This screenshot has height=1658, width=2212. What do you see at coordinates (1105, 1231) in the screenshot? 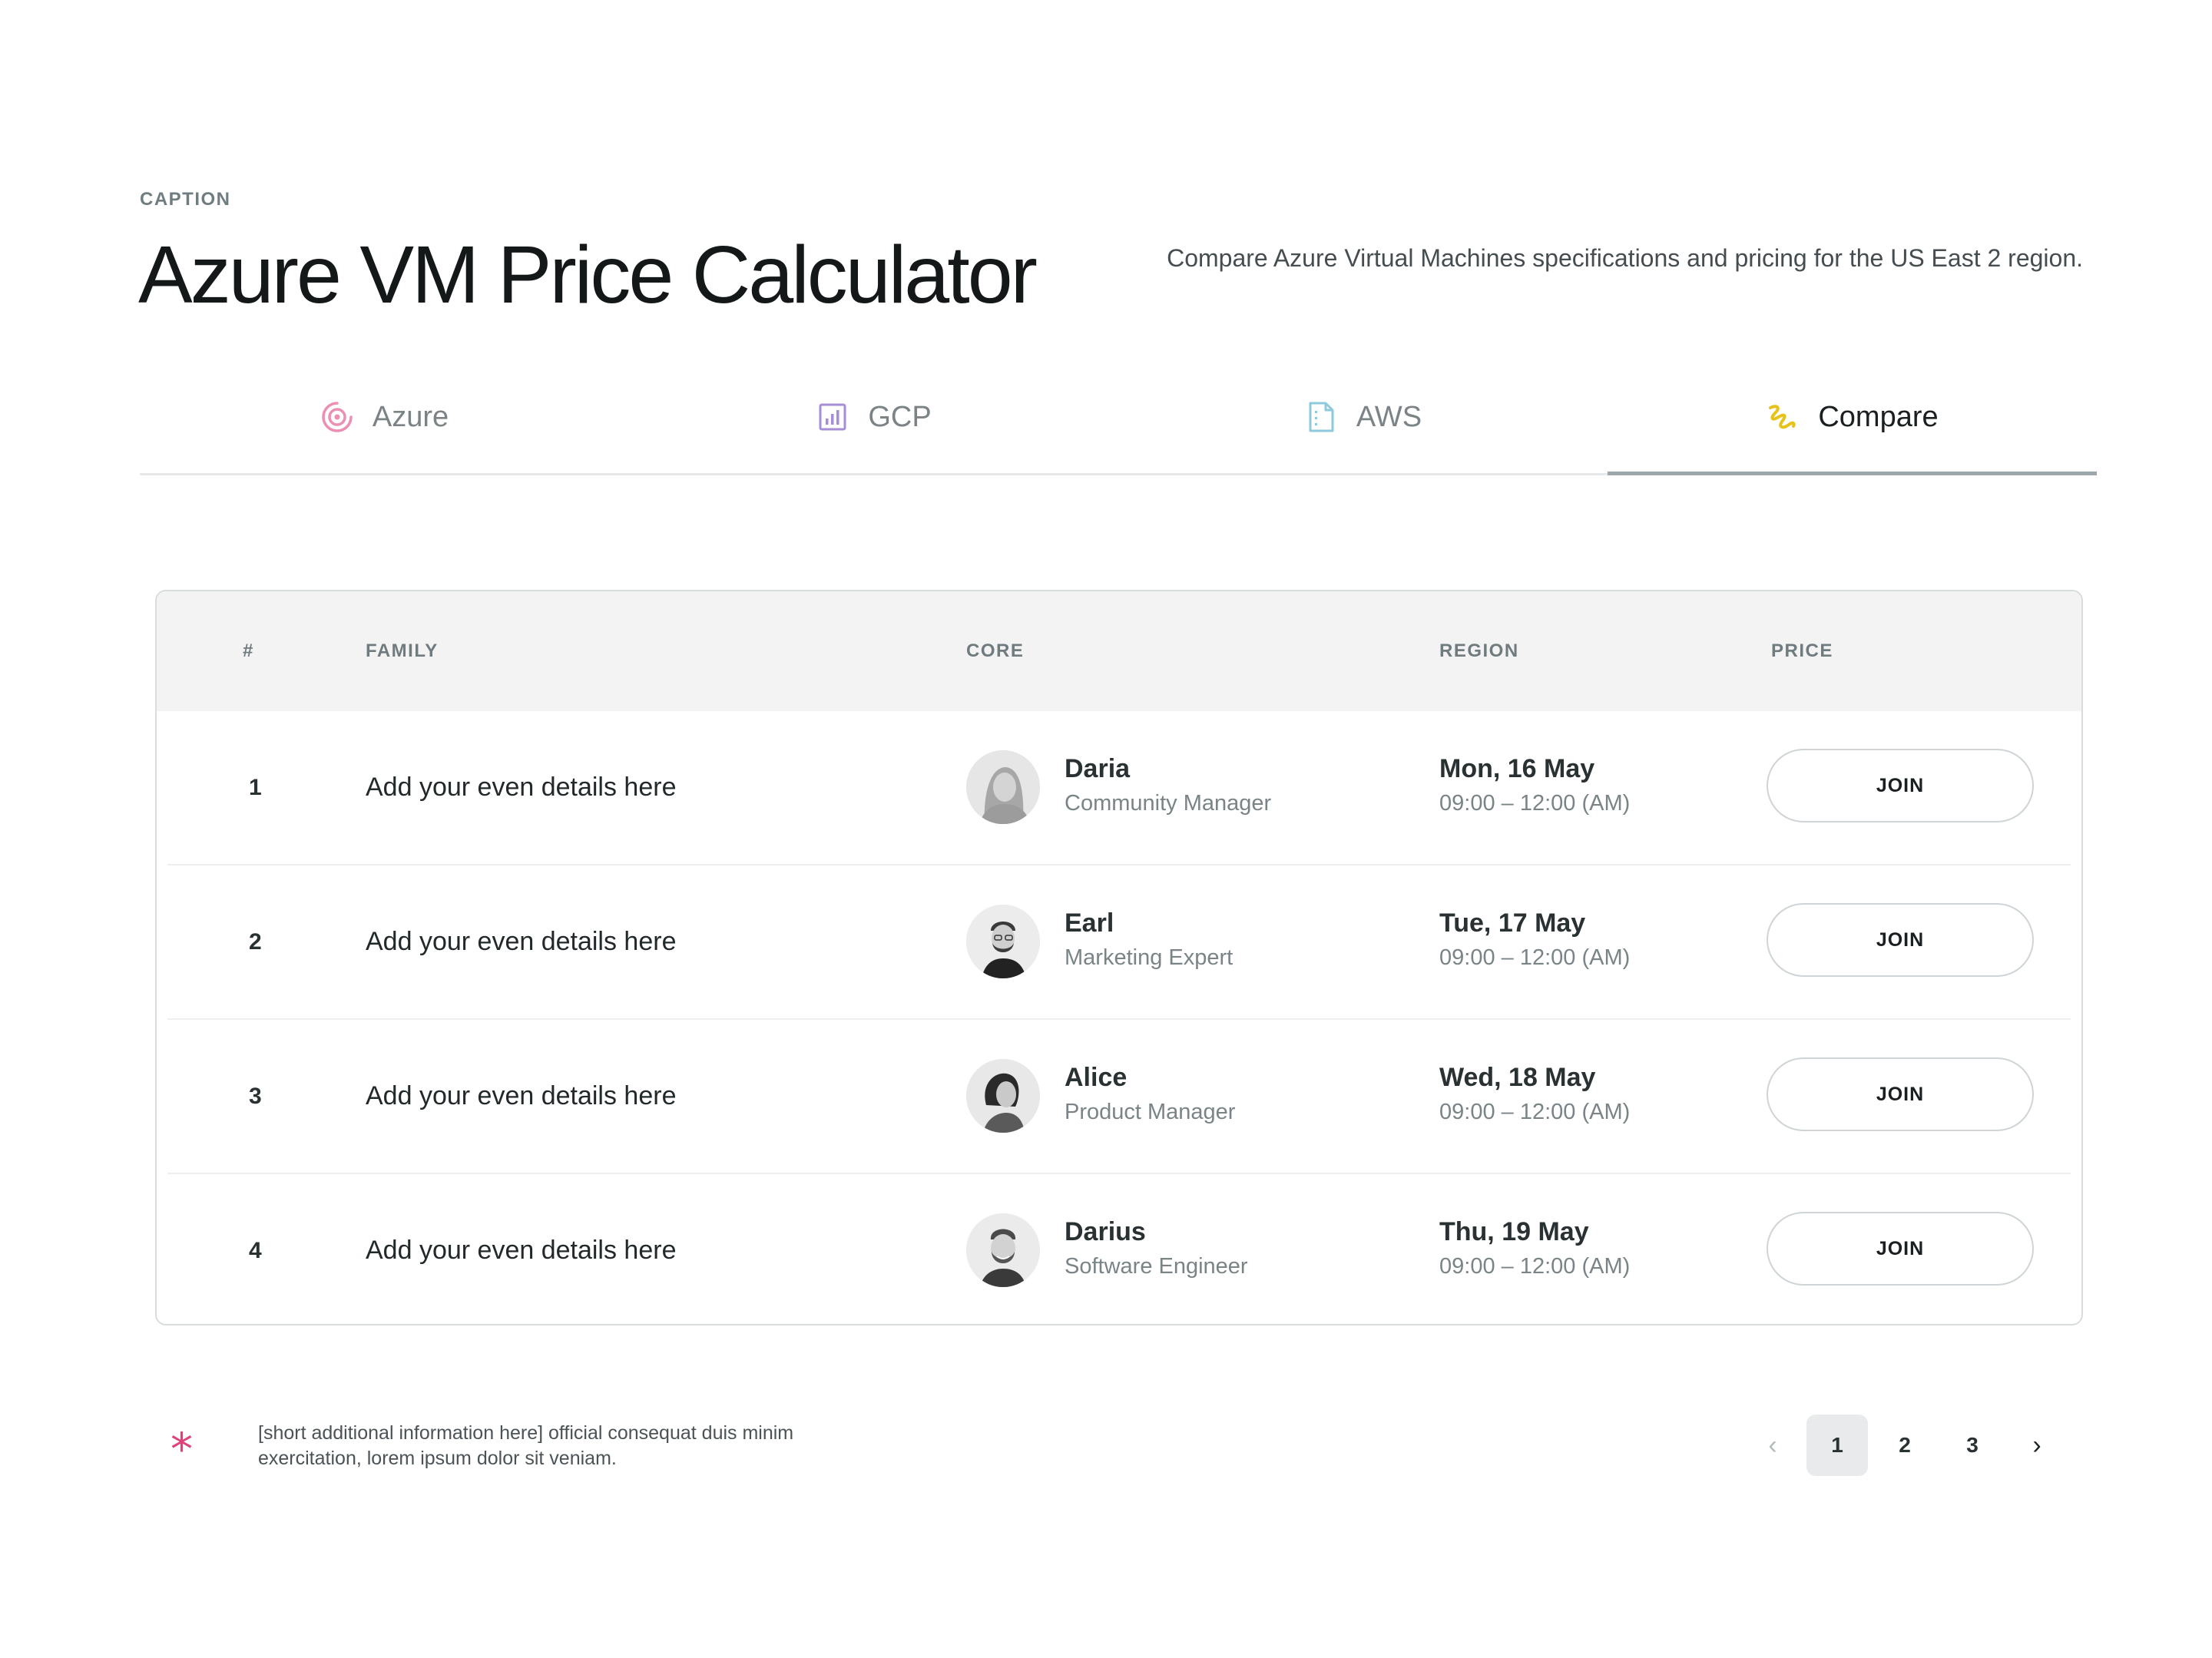
I see `person-name: Darius` at bounding box center [1105, 1231].